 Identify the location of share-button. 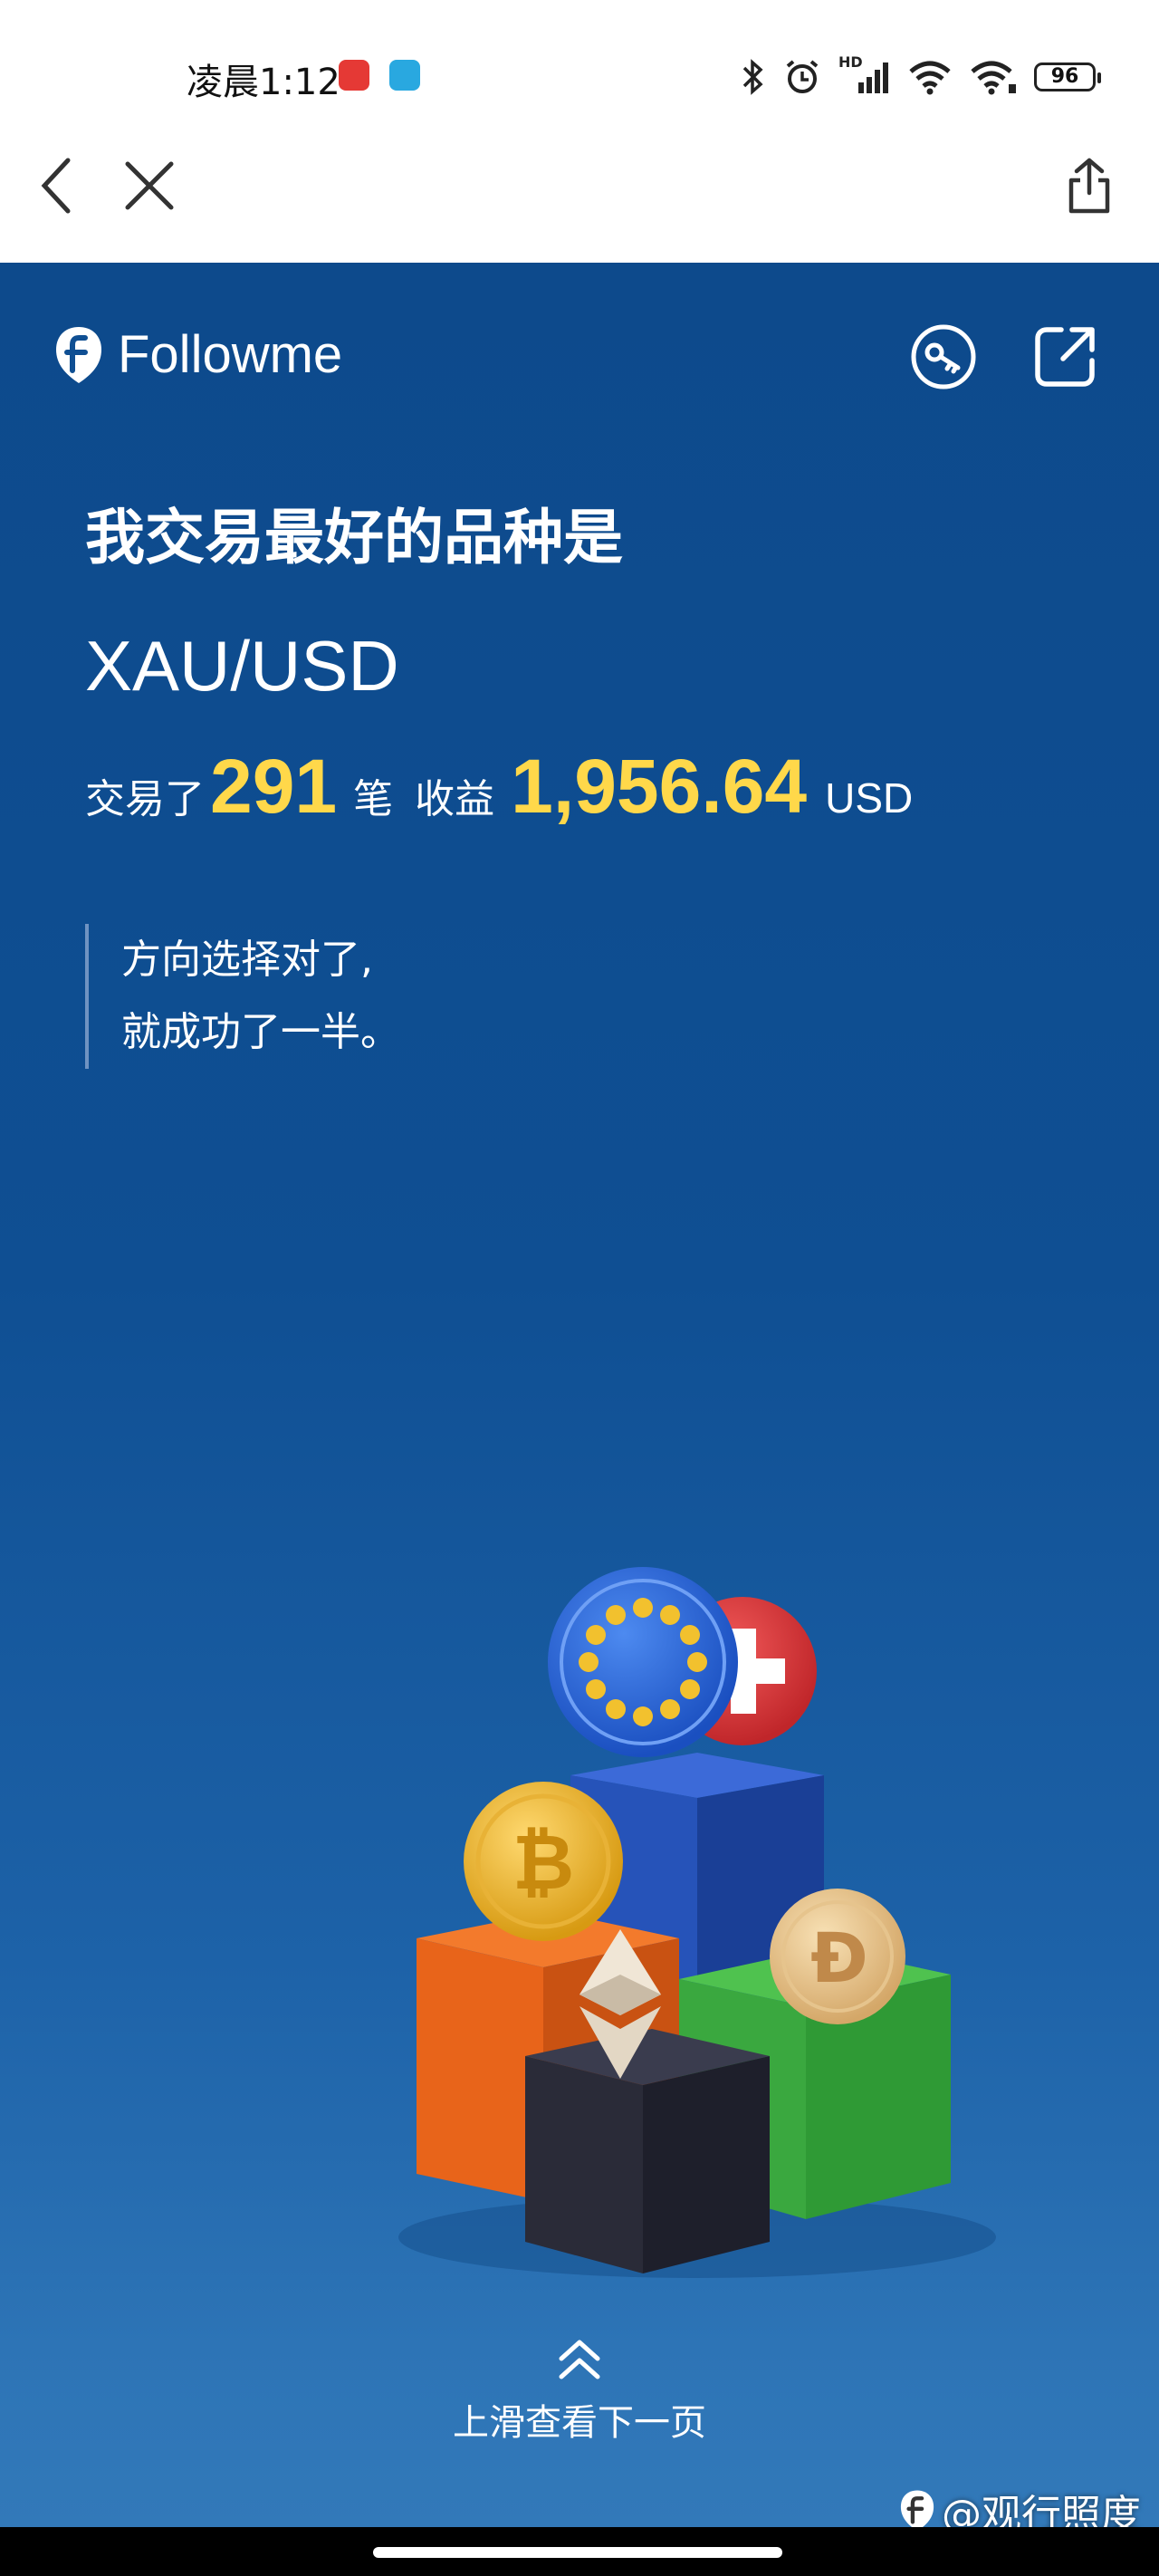
(1089, 185).